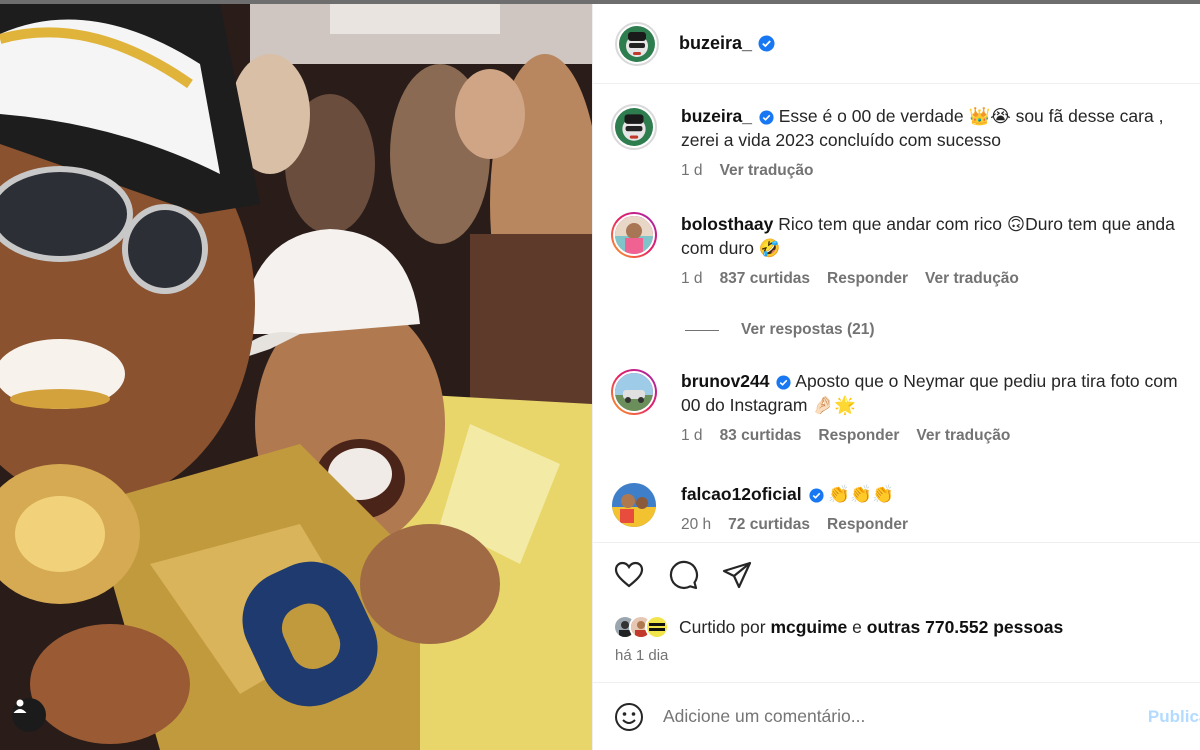 Image resolution: width=1200 pixels, height=750 pixels. What do you see at coordinates (857, 626) in the screenshot?
I see `liked-by-conj: e` at bounding box center [857, 626].